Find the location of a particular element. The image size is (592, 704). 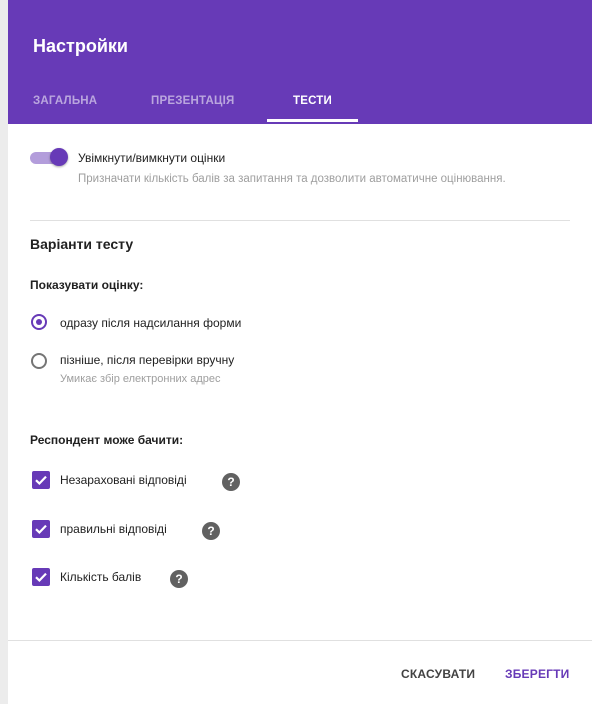

dialog-left-edge is located at coordinates (4, 352).